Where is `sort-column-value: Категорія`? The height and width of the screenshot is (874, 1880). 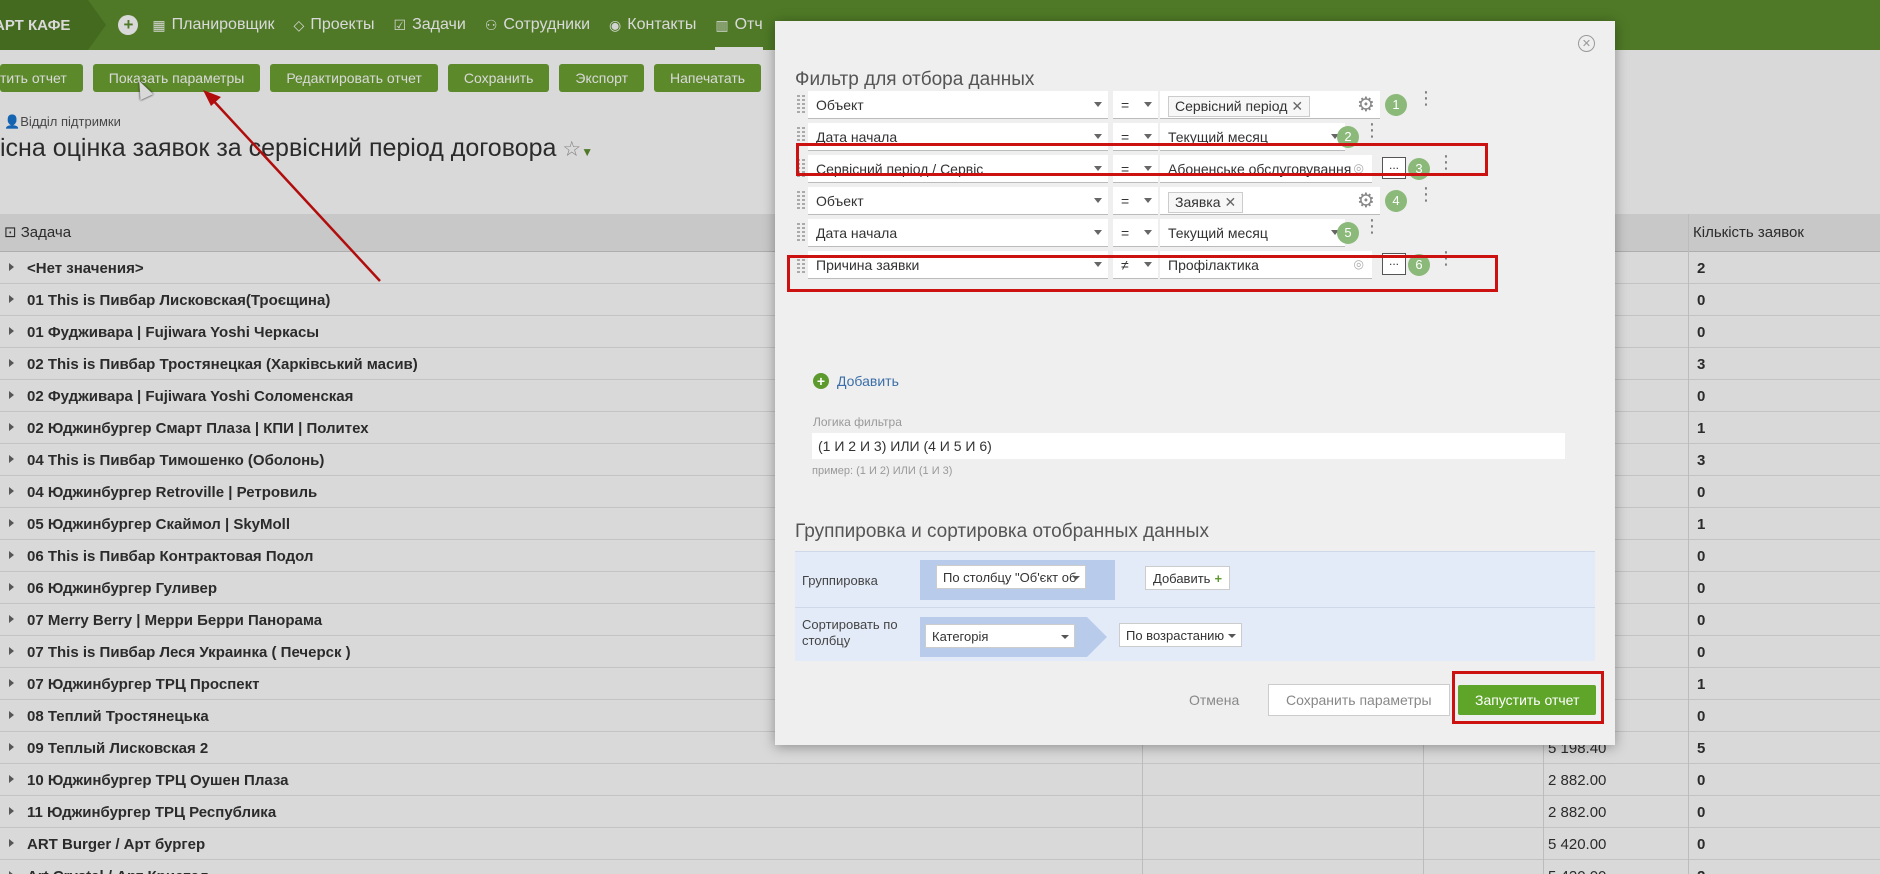 sort-column-value: Категорія is located at coordinates (960, 636).